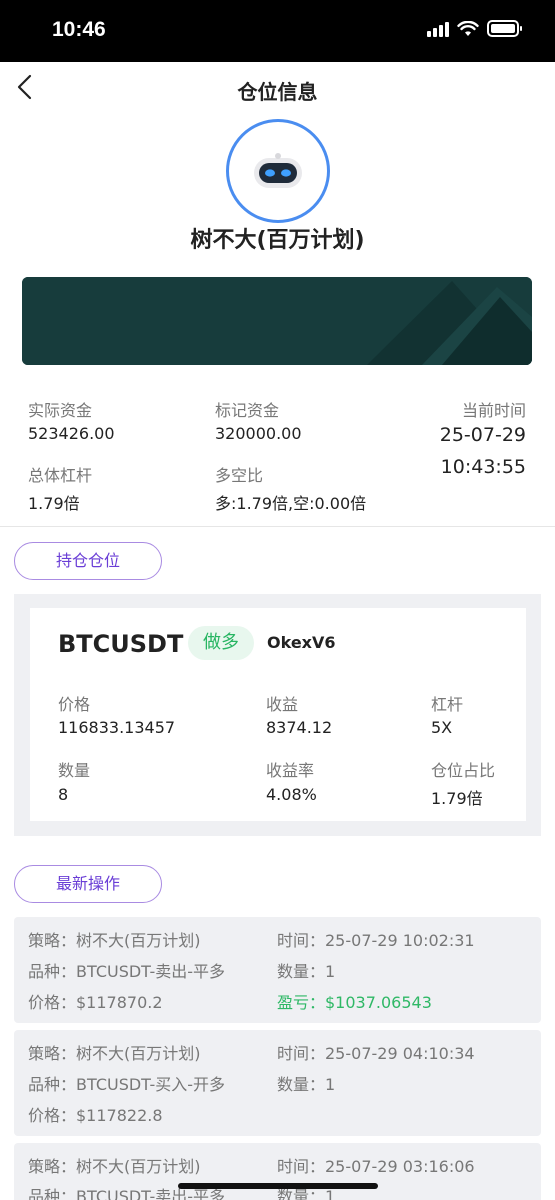 This screenshot has height=1200, width=555. Describe the element at coordinates (463, 770) in the screenshot. I see `share-label: 仓位占比` at that location.